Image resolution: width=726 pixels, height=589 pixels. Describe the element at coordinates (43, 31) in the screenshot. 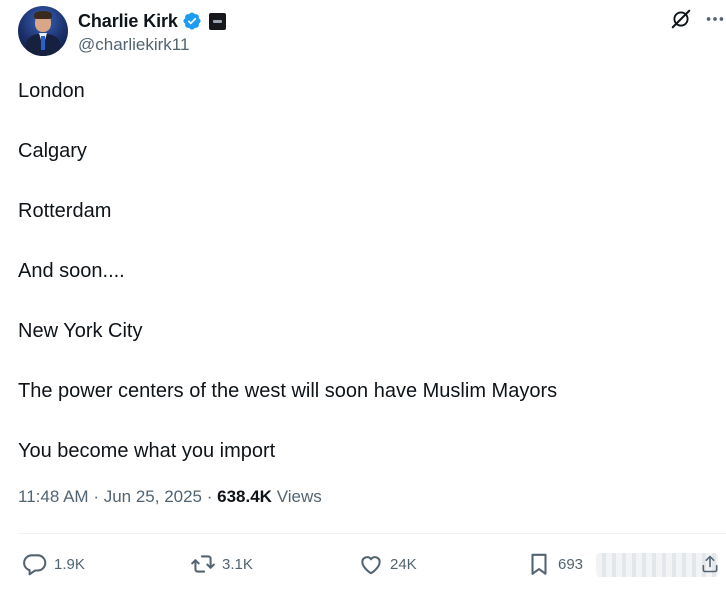

I see `avatar` at that location.